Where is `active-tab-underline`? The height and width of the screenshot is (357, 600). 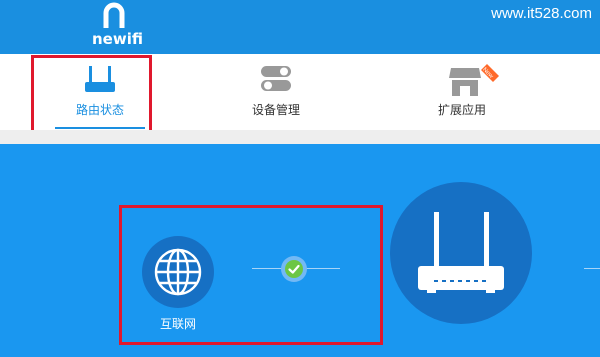 active-tab-underline is located at coordinates (100, 128).